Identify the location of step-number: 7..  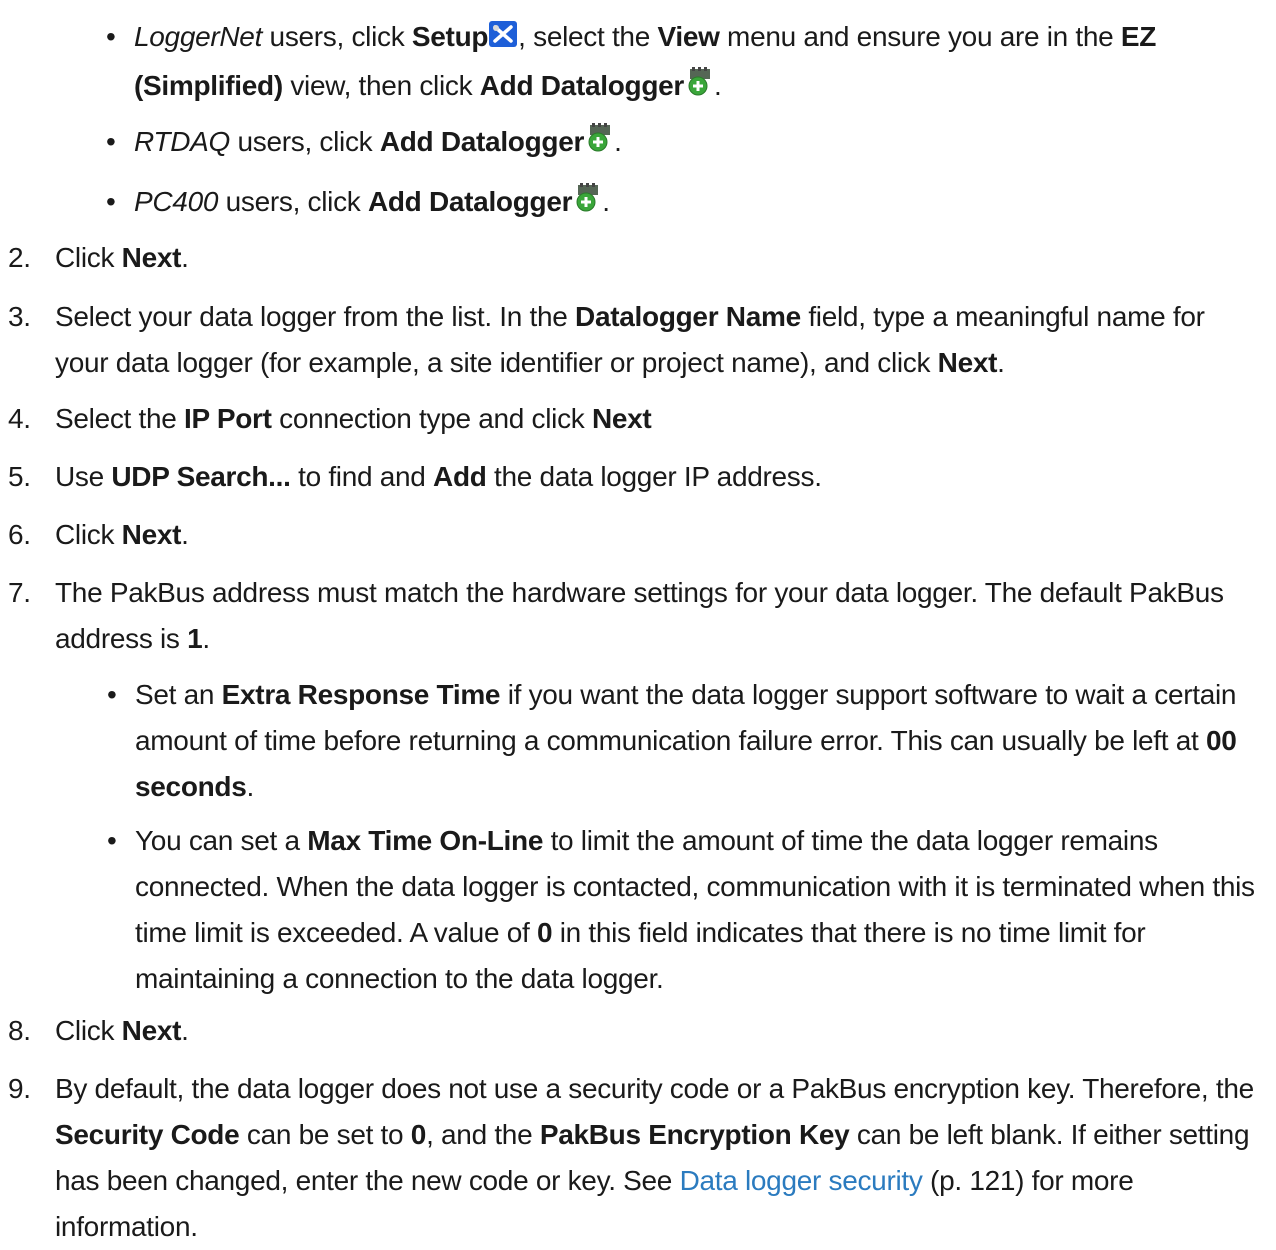
(19, 592).